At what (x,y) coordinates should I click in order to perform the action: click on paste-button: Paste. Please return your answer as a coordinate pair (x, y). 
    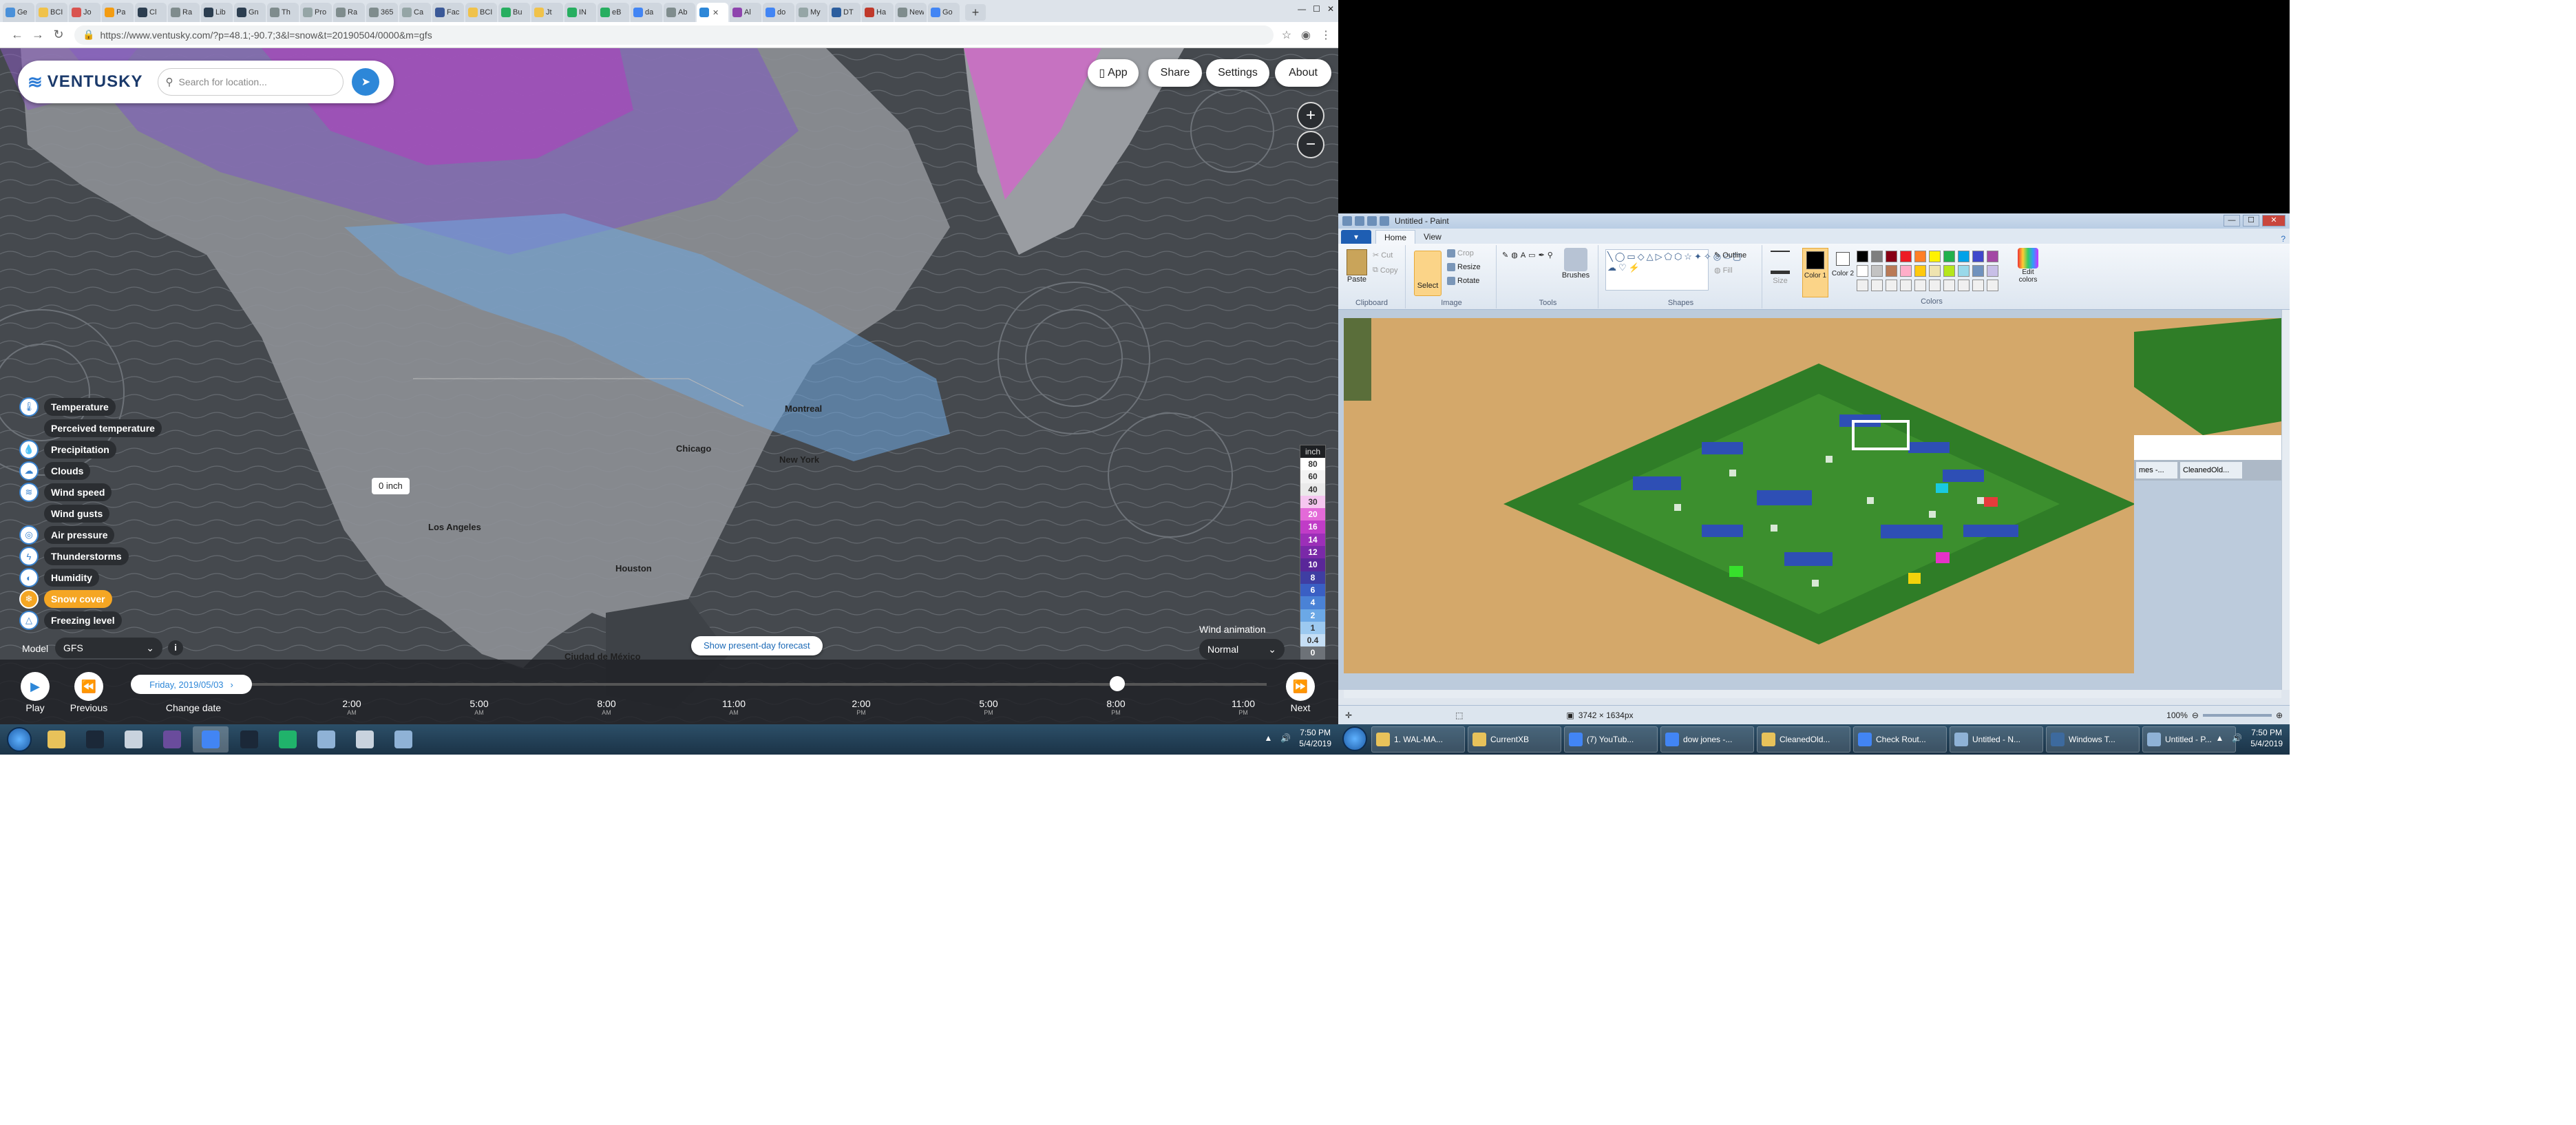
    Looking at the image, I should click on (1357, 273).